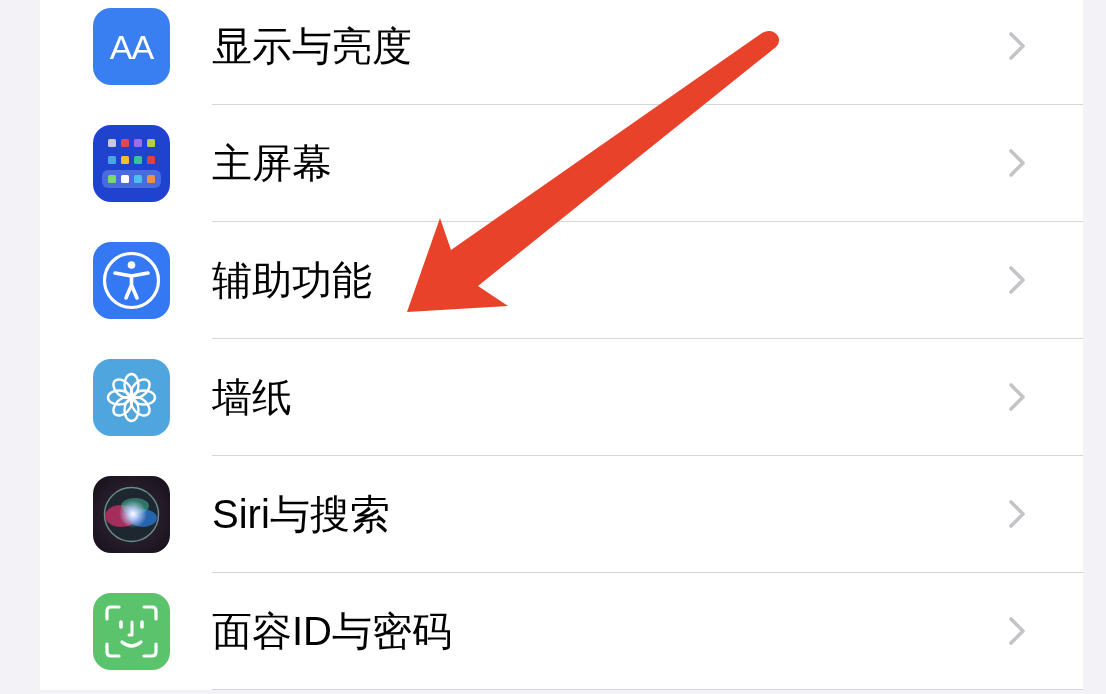 Image resolution: width=1106 pixels, height=694 pixels. I want to click on row-label: 面容ID与密码, so click(332, 631).